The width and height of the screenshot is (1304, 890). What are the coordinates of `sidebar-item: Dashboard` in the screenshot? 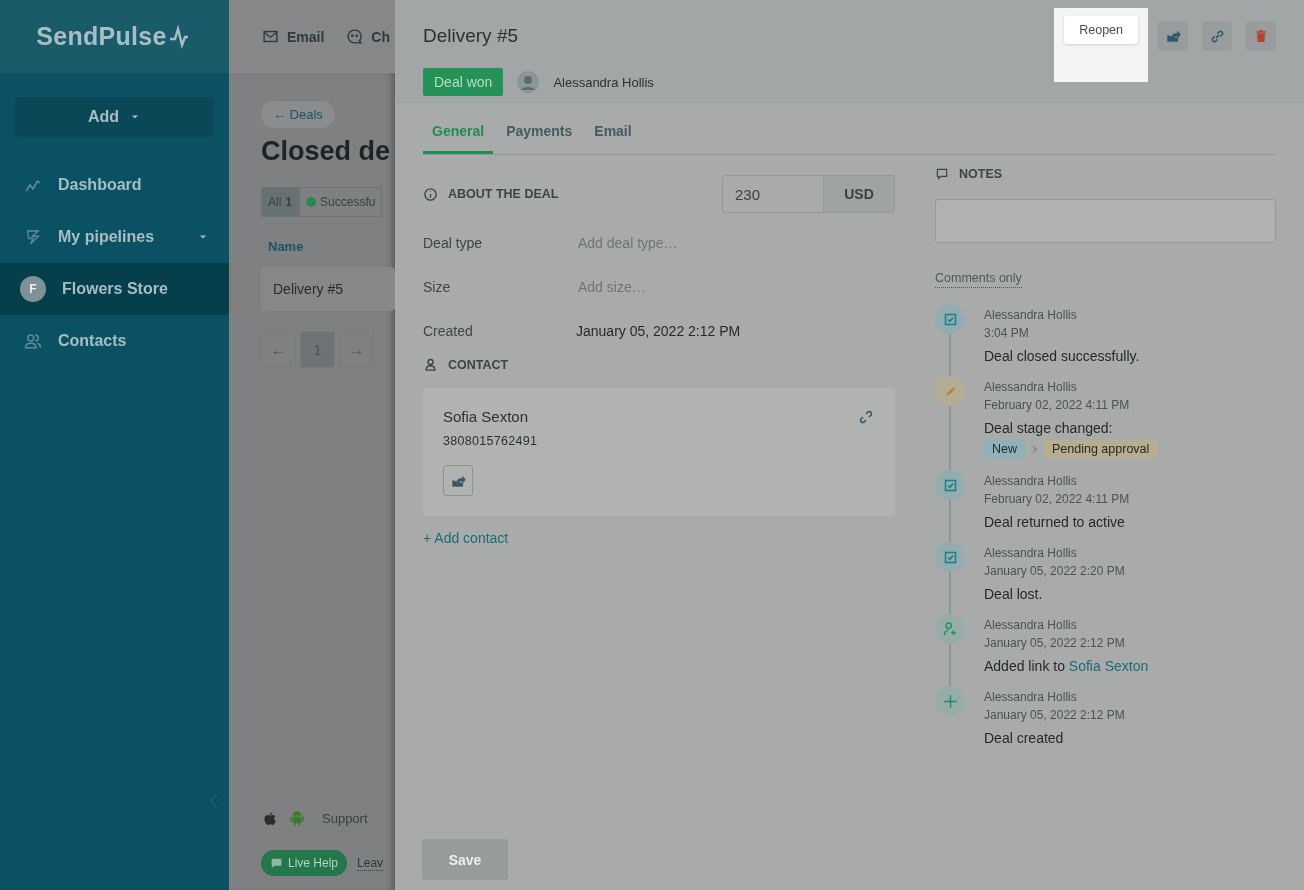 It's located at (114, 185).